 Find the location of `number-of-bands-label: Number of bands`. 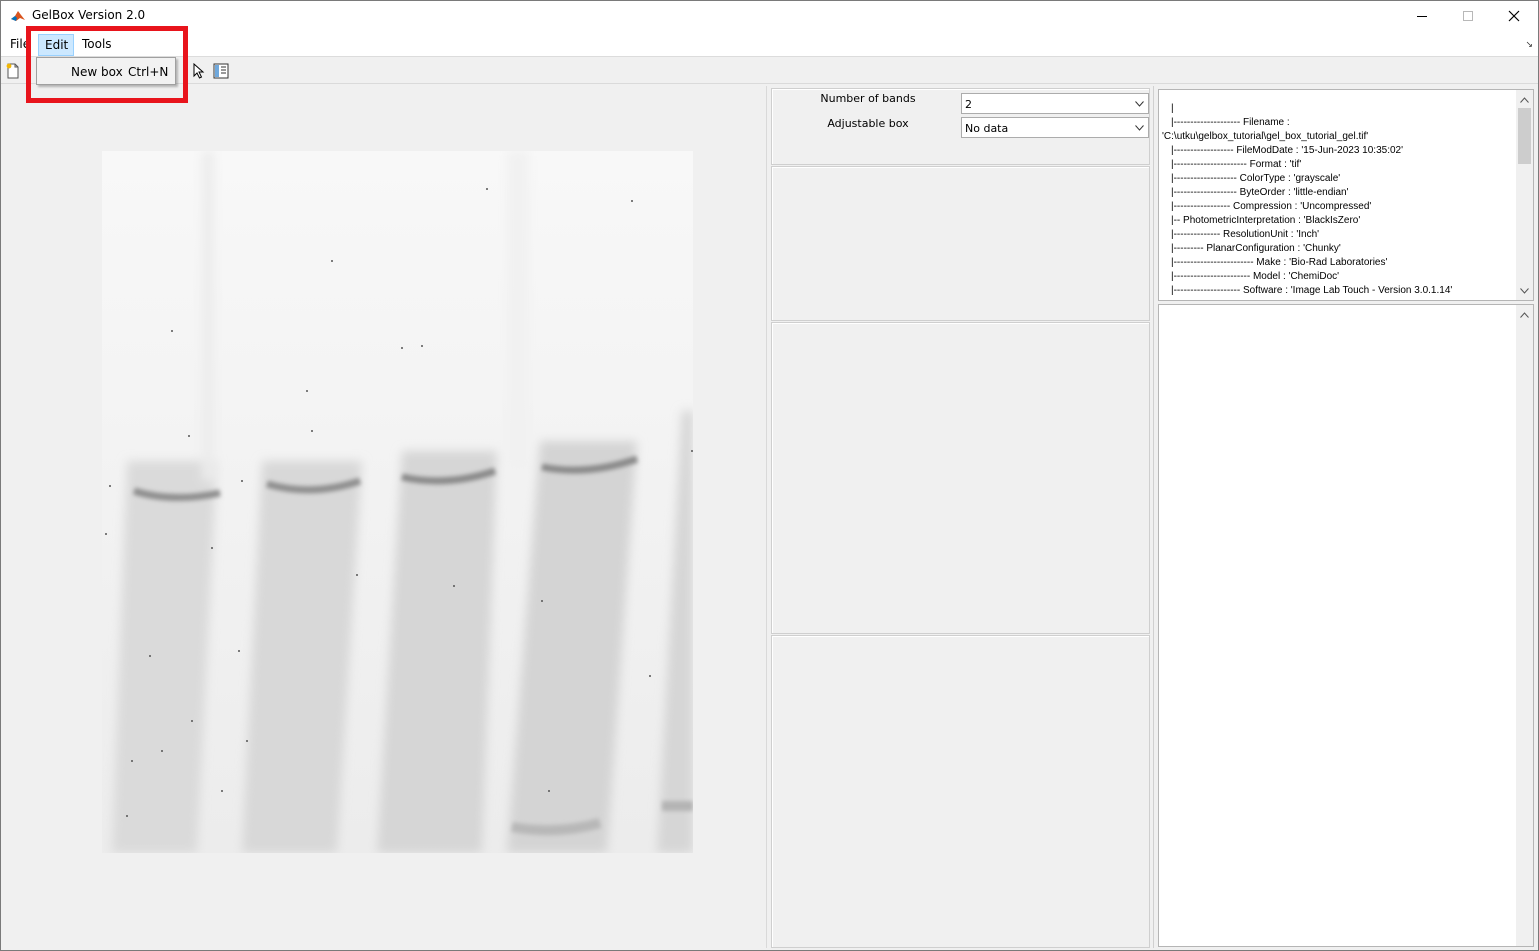

number-of-bands-label: Number of bands is located at coordinates (868, 98).